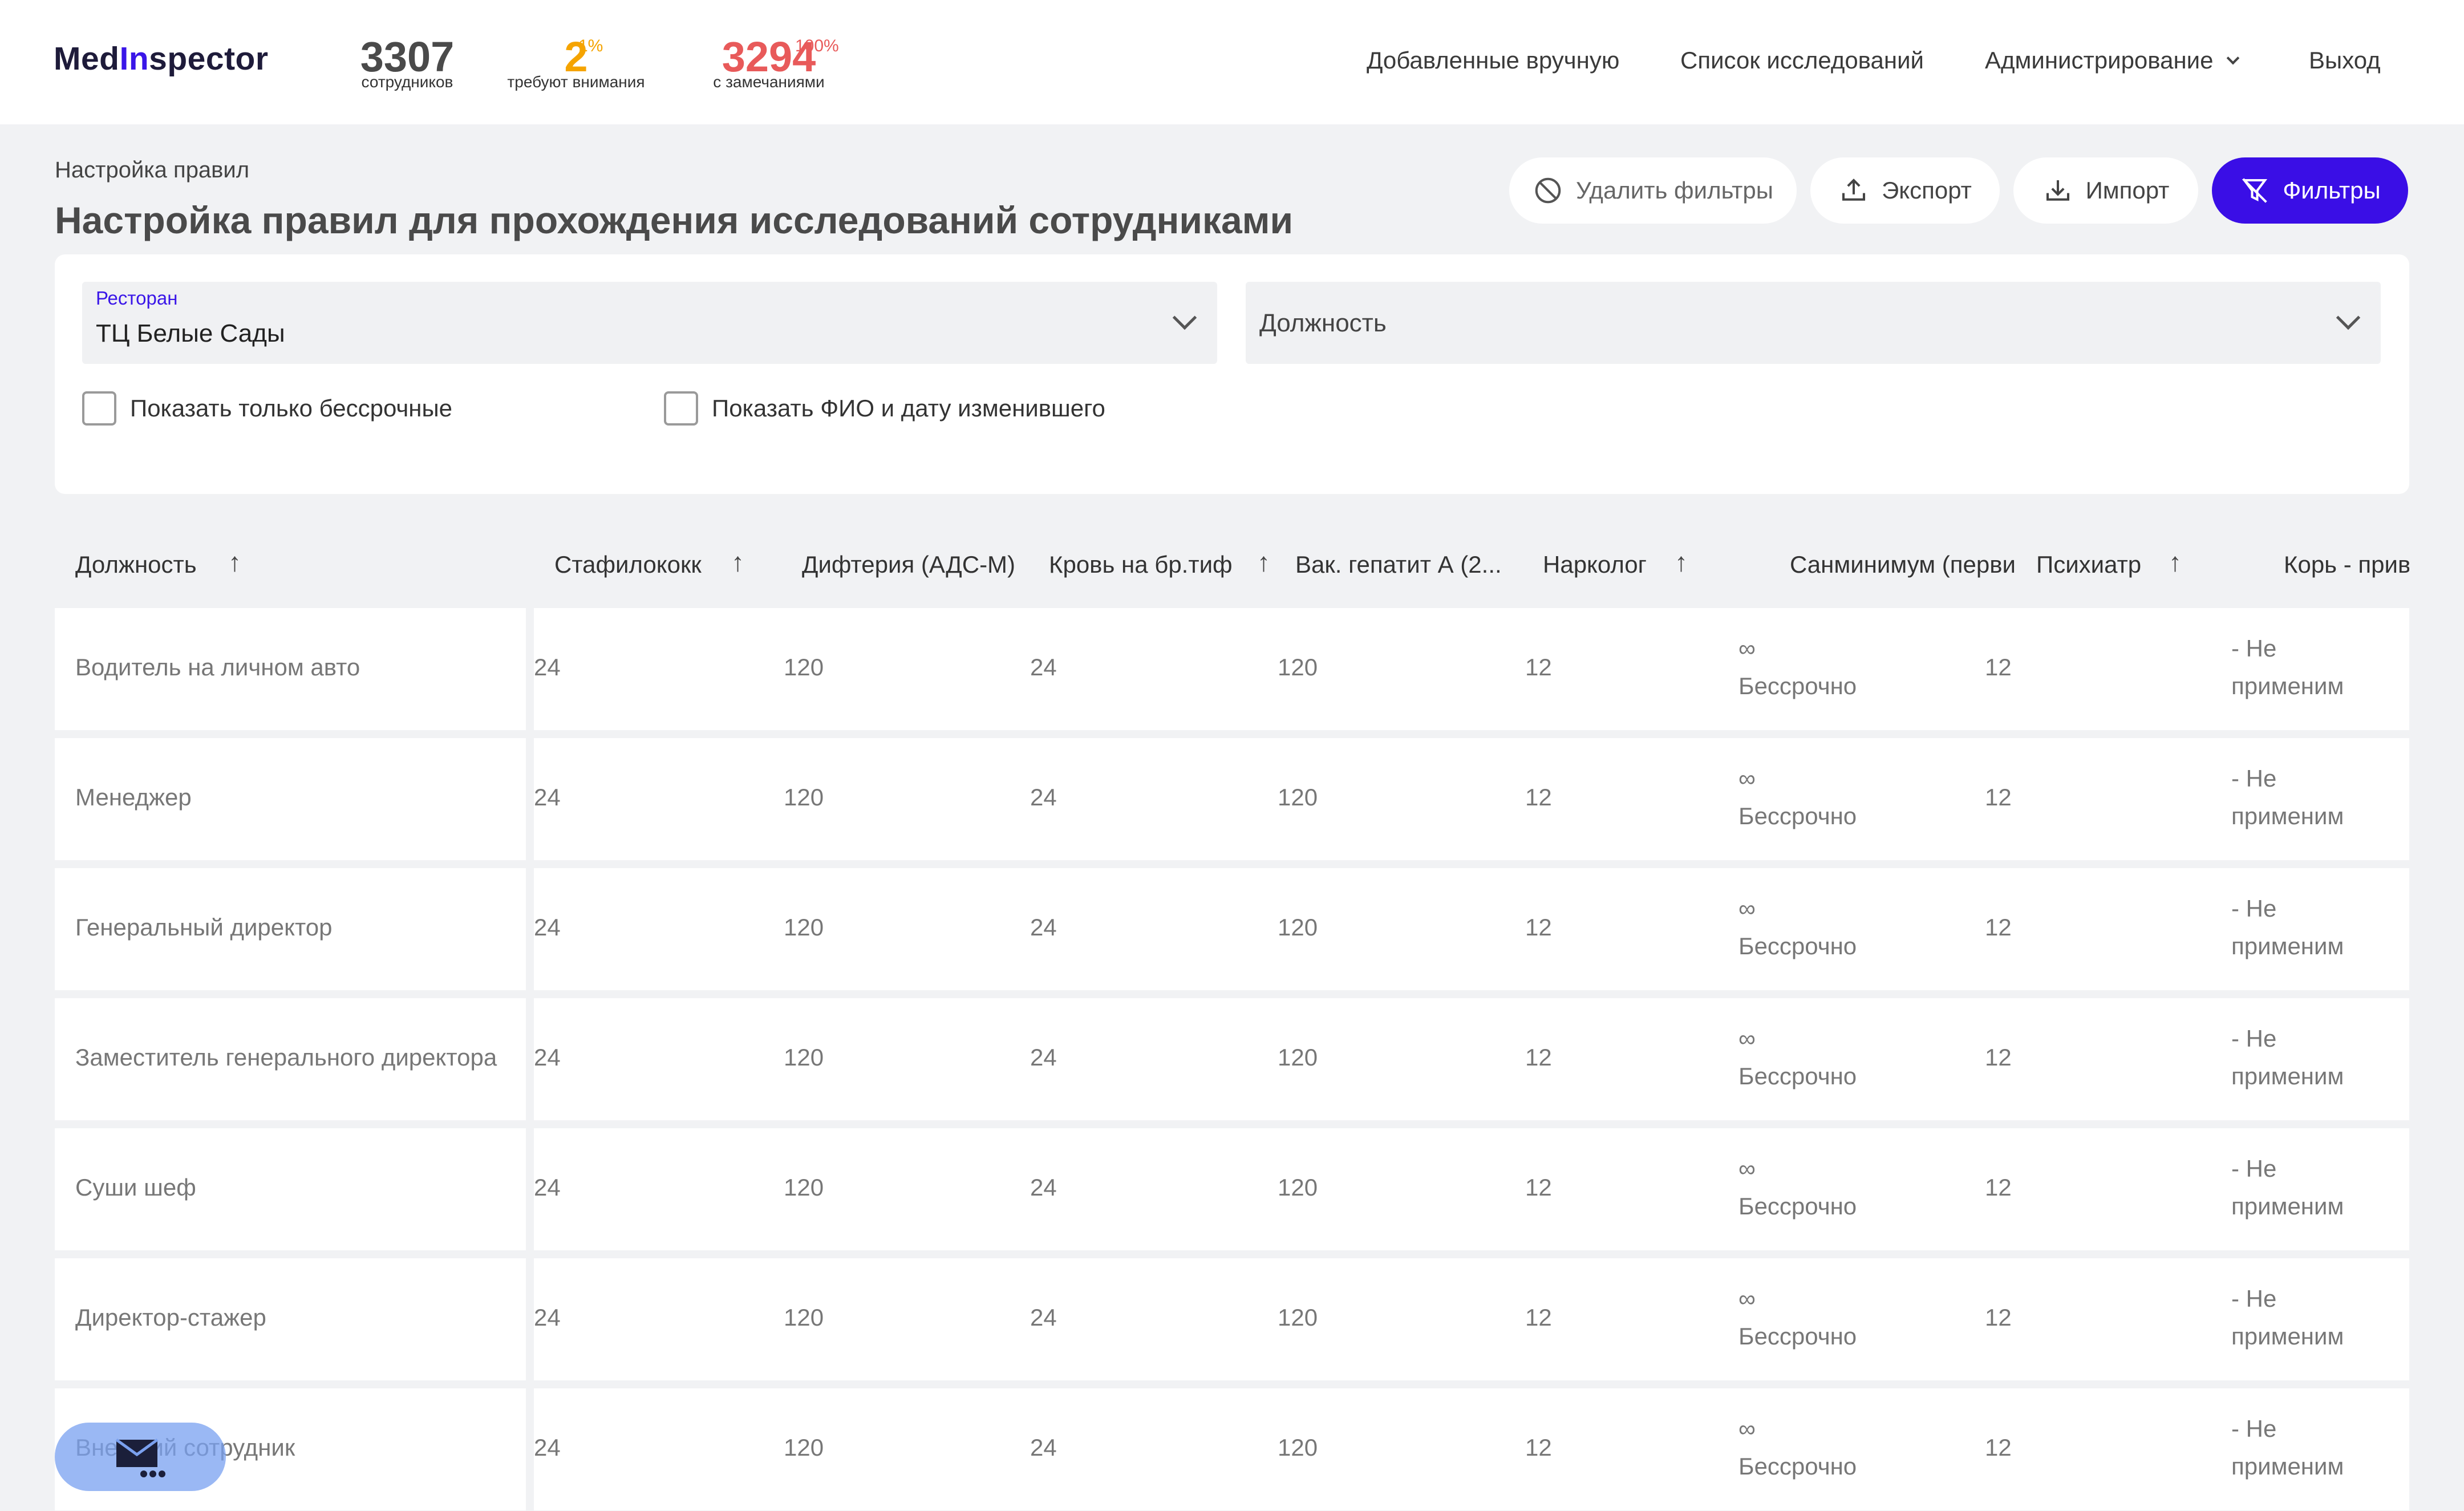  I want to click on nav-admin: Администрирование, so click(2112, 60).